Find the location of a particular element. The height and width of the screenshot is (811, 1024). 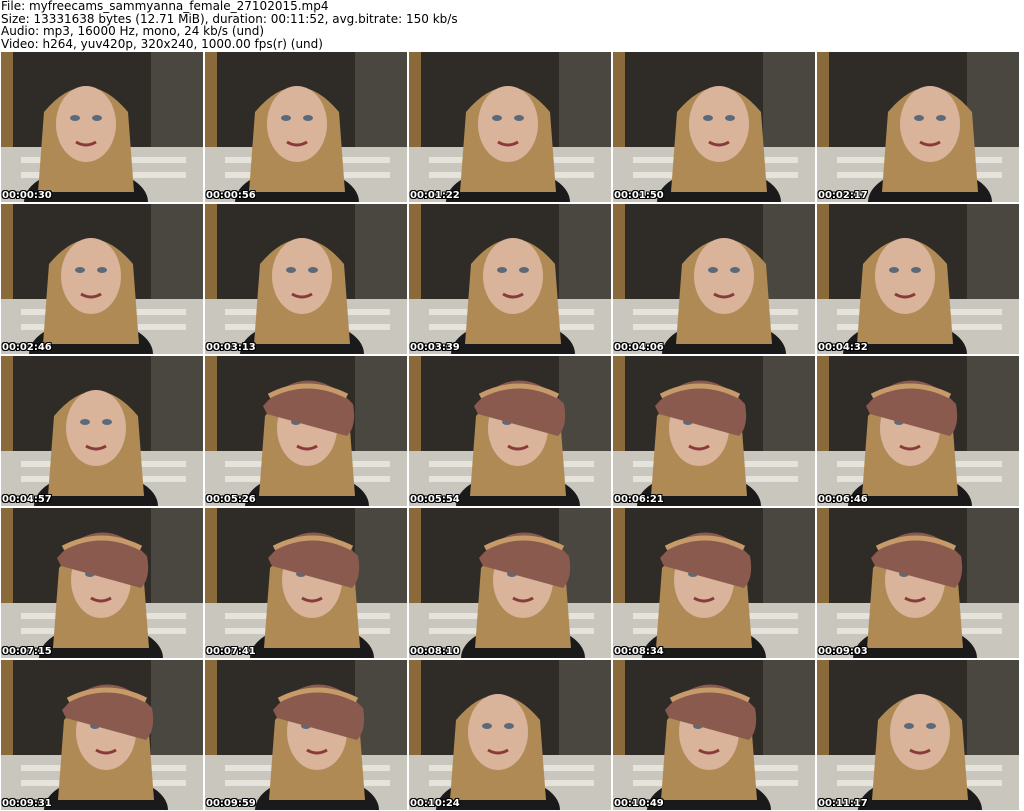

thumbnail-timestamp: 00:05:54 is located at coordinates (435, 499).